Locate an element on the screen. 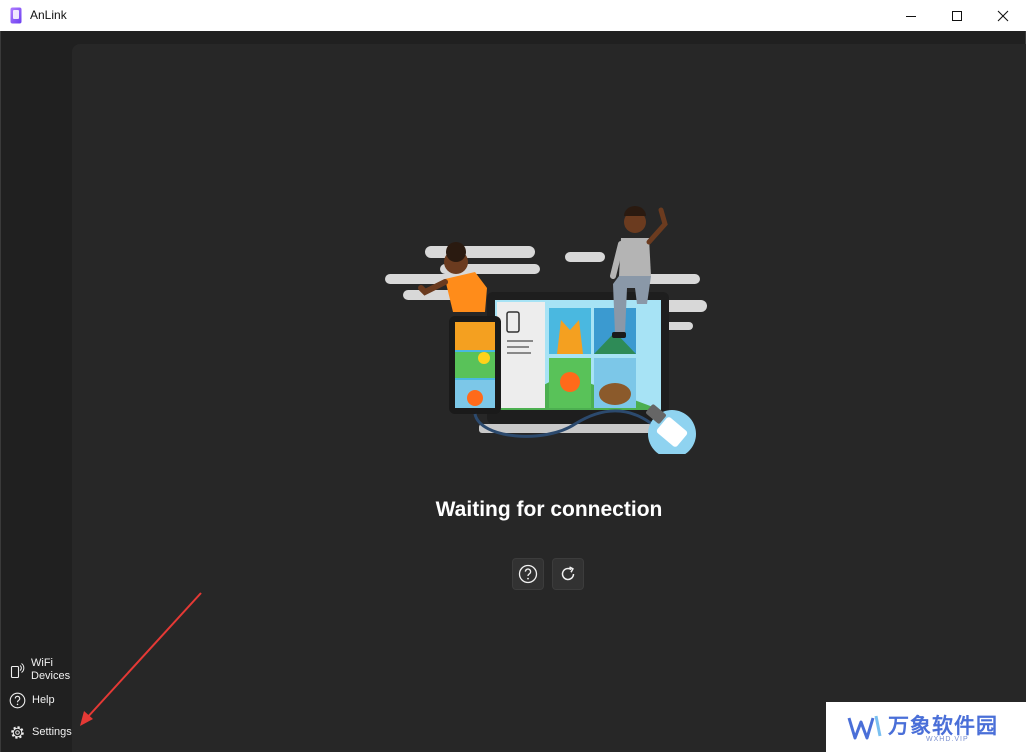 This screenshot has width=1026, height=752. watermark: 万象软件园 WXHD.VIP is located at coordinates (926, 727).